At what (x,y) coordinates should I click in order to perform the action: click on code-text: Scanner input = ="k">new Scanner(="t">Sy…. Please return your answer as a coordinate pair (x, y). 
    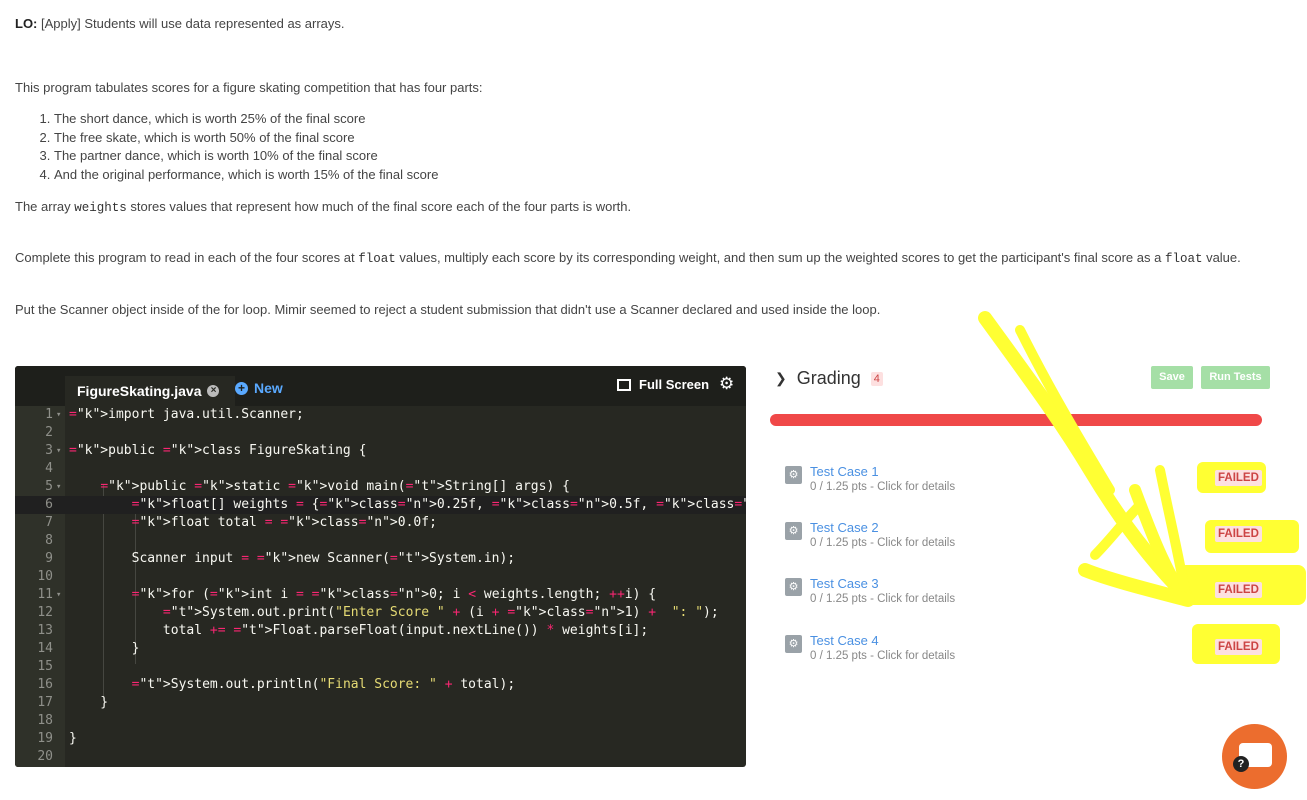
    Looking at the image, I should click on (292, 558).